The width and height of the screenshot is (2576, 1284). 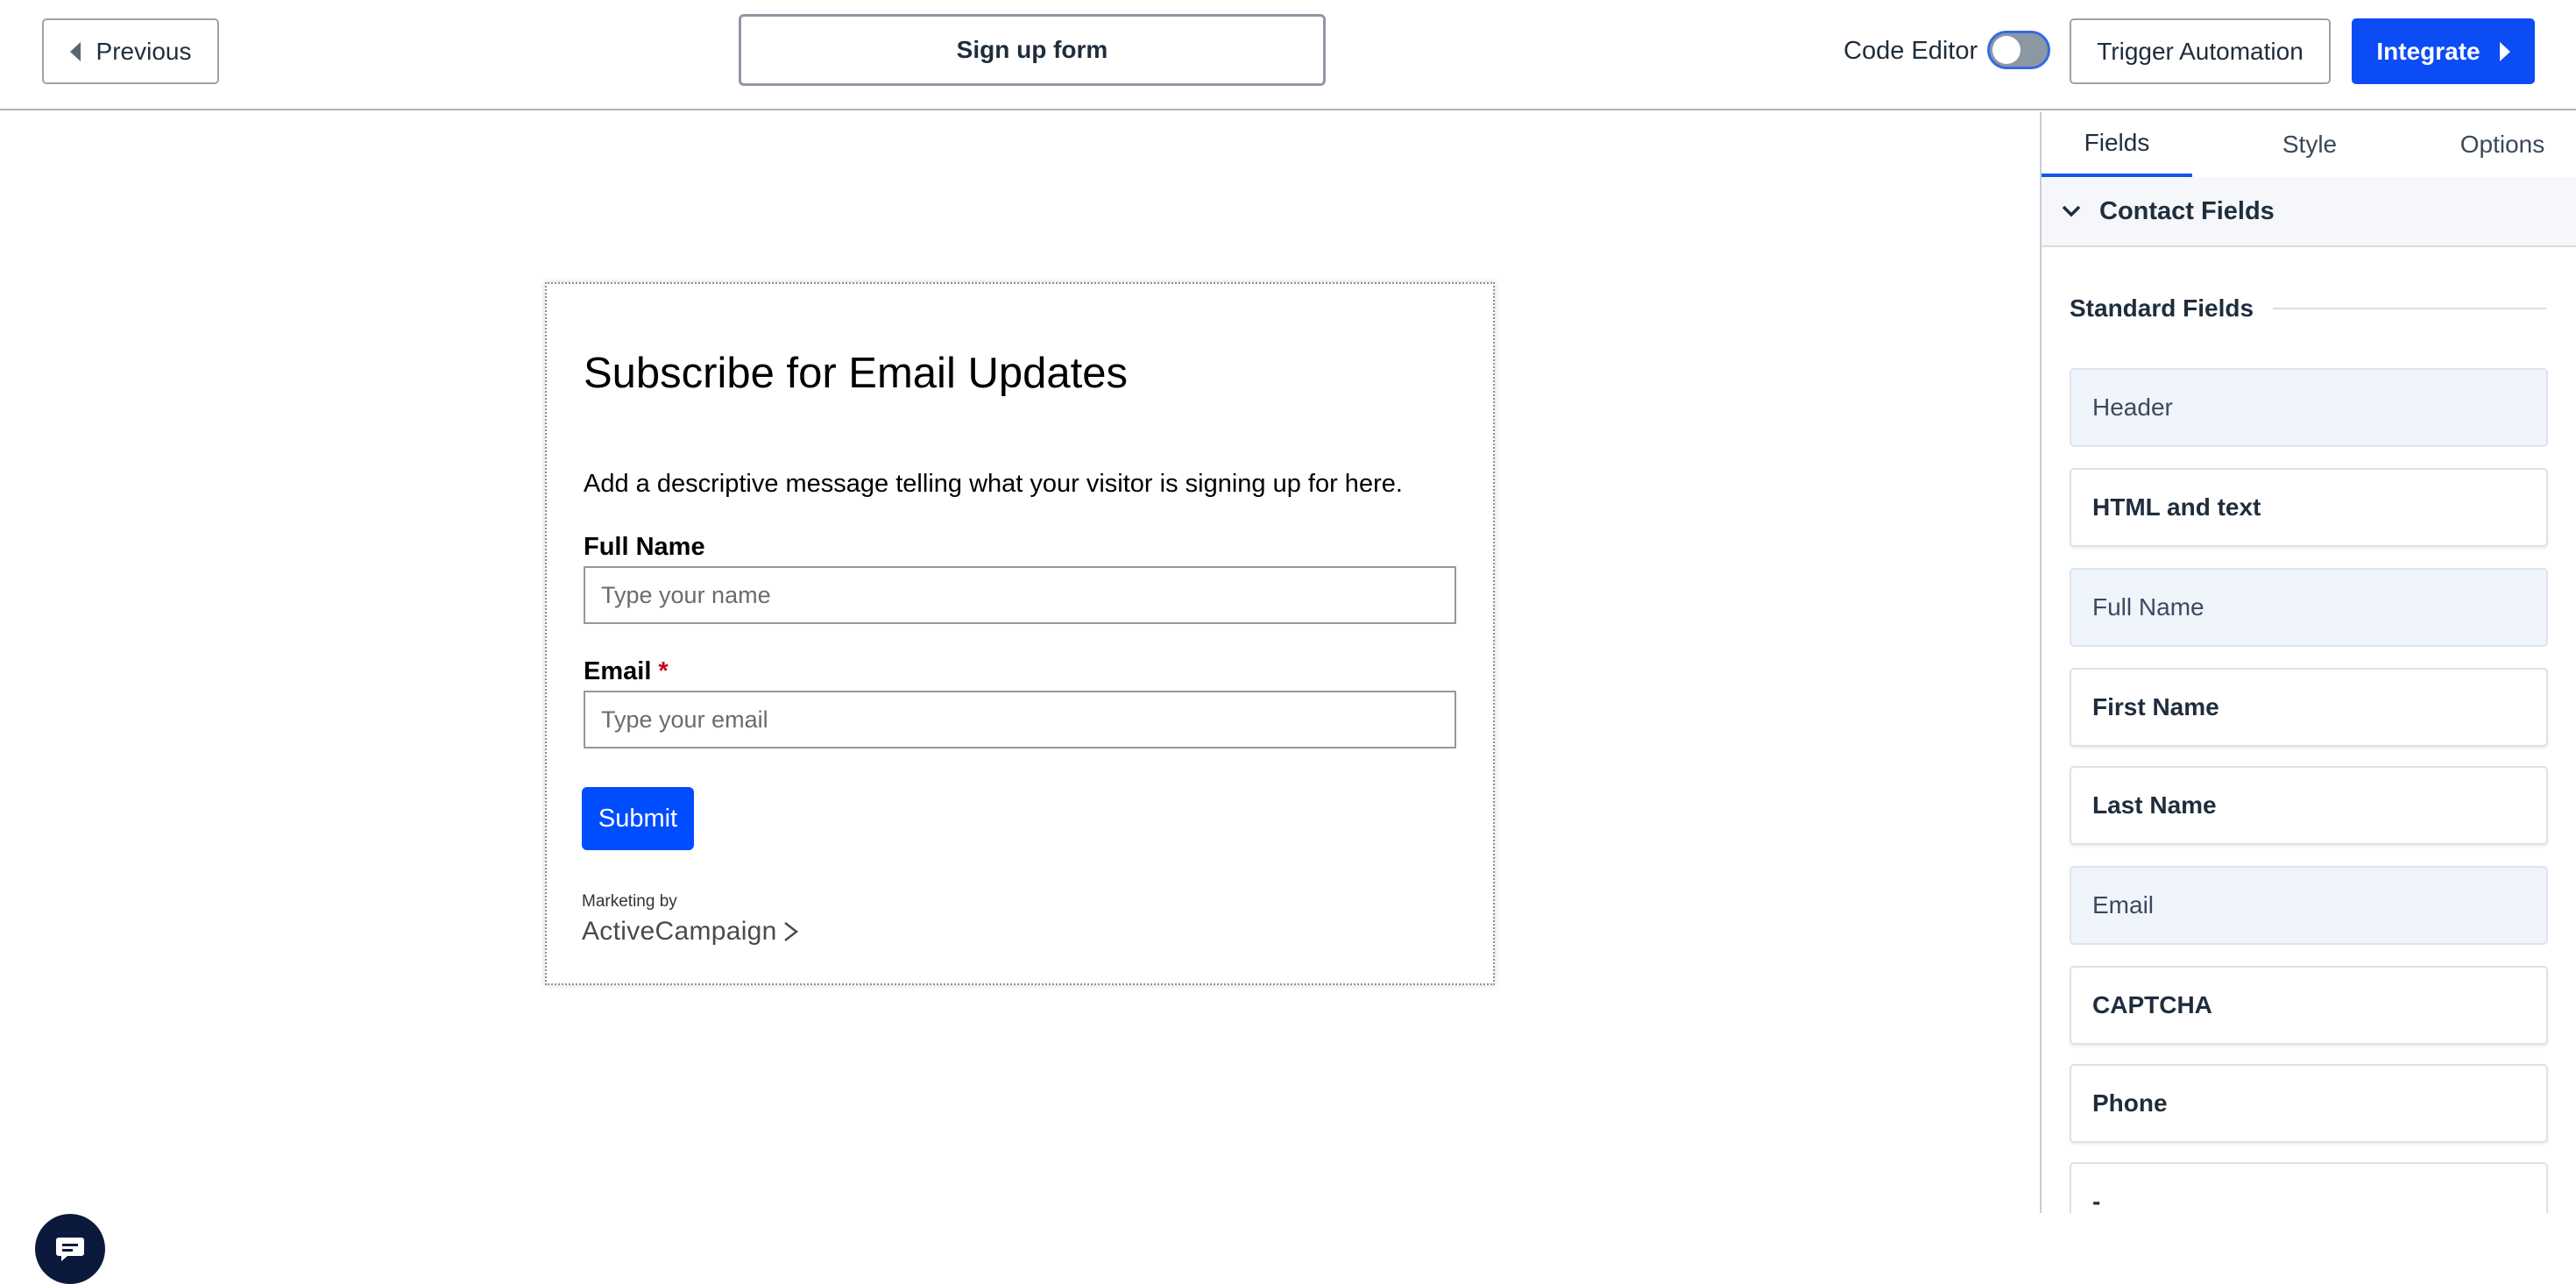 What do you see at coordinates (663, 671) in the screenshot?
I see `required-asterisk: *` at bounding box center [663, 671].